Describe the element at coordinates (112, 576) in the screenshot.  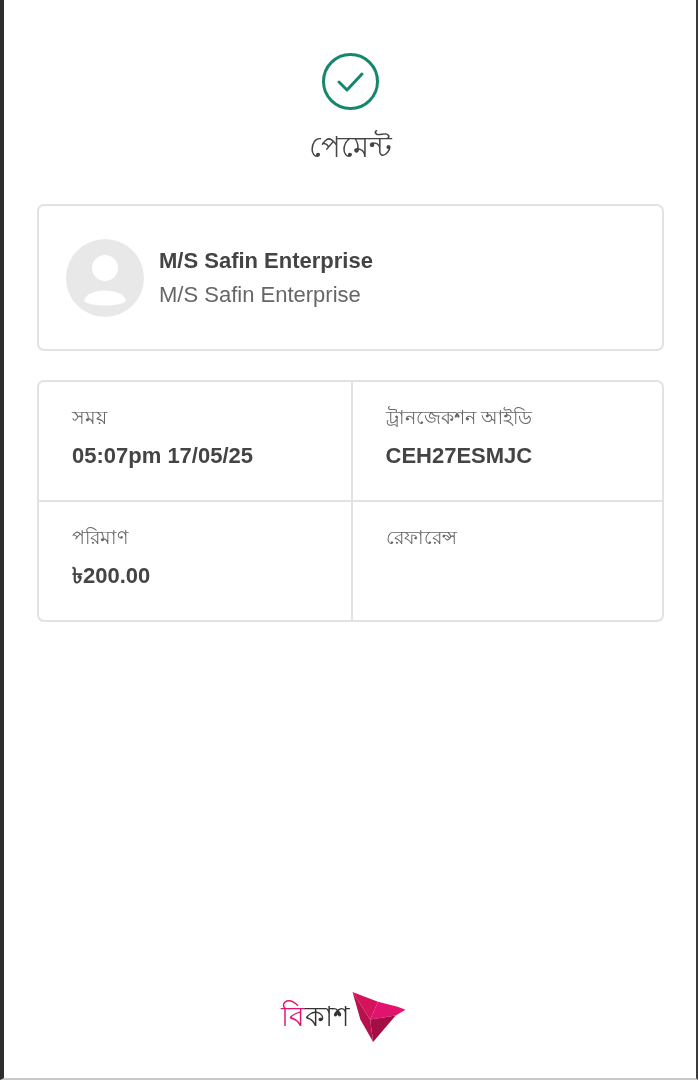
I see `detail-value: ৳200.00` at that location.